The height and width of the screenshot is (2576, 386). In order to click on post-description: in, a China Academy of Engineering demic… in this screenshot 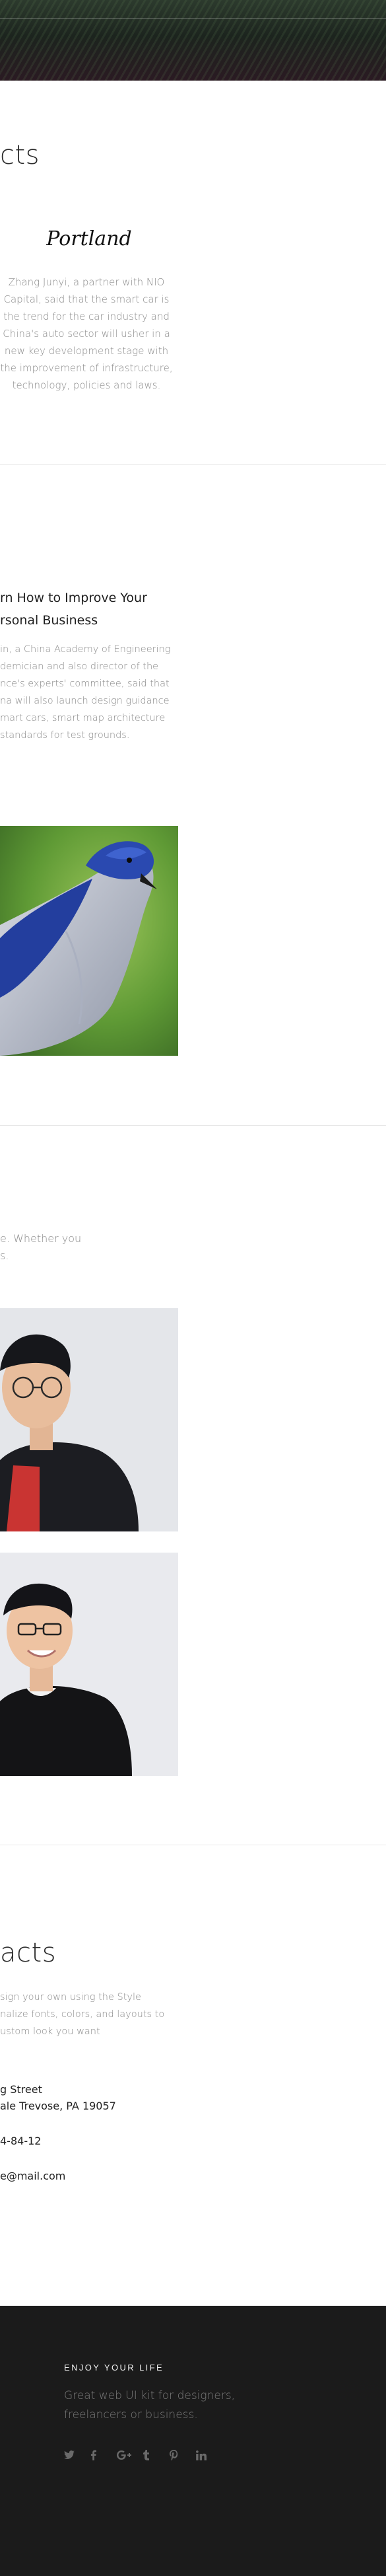, I will do `click(93, 692)`.